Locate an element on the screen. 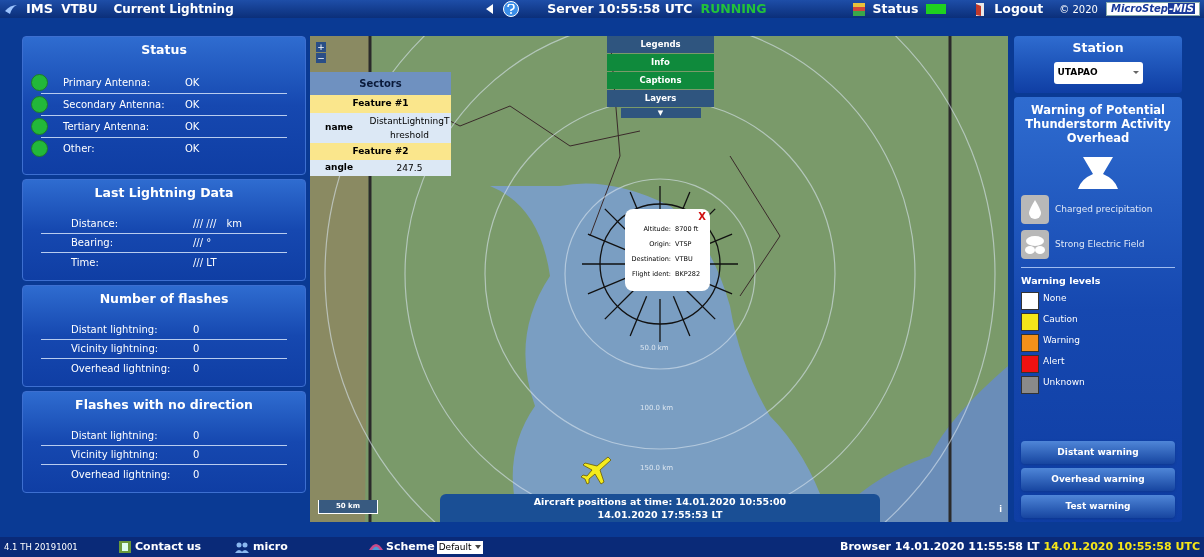 The height and width of the screenshot is (557, 1204). row-label: Bearing: is located at coordinates (93, 243).